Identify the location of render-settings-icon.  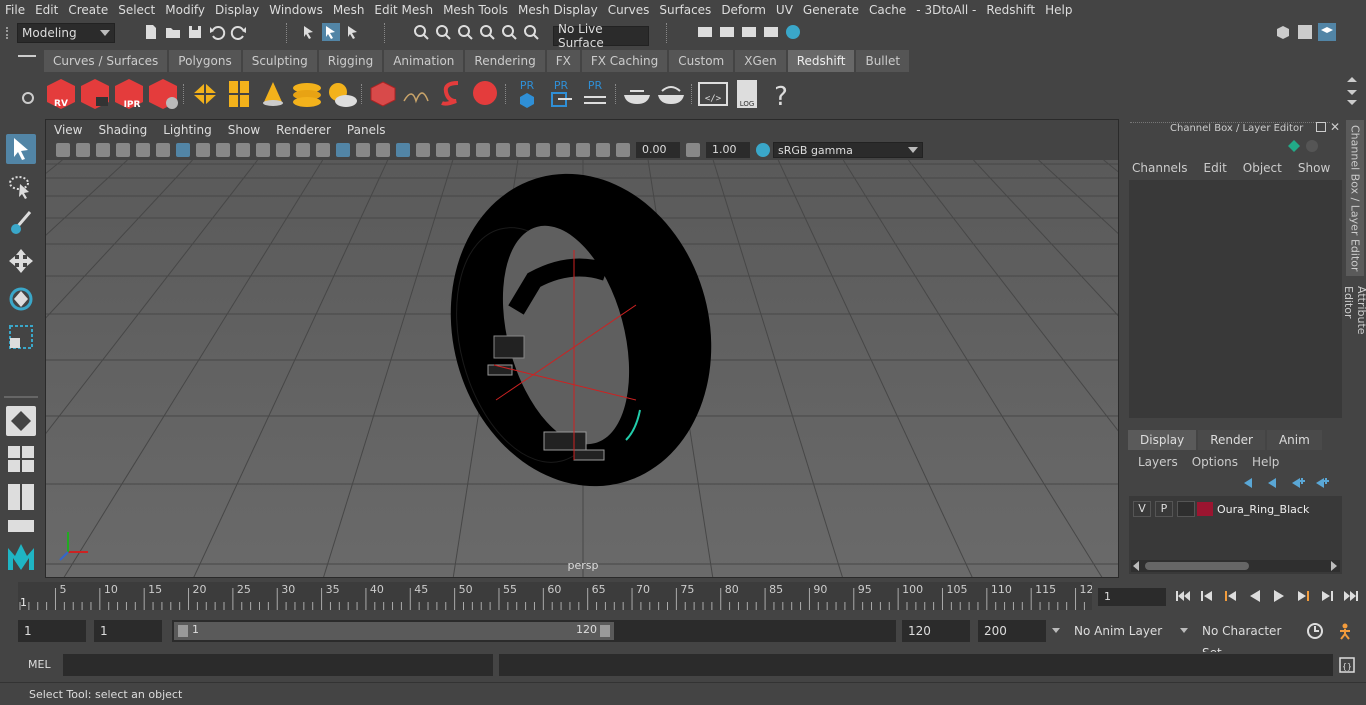
(771, 32).